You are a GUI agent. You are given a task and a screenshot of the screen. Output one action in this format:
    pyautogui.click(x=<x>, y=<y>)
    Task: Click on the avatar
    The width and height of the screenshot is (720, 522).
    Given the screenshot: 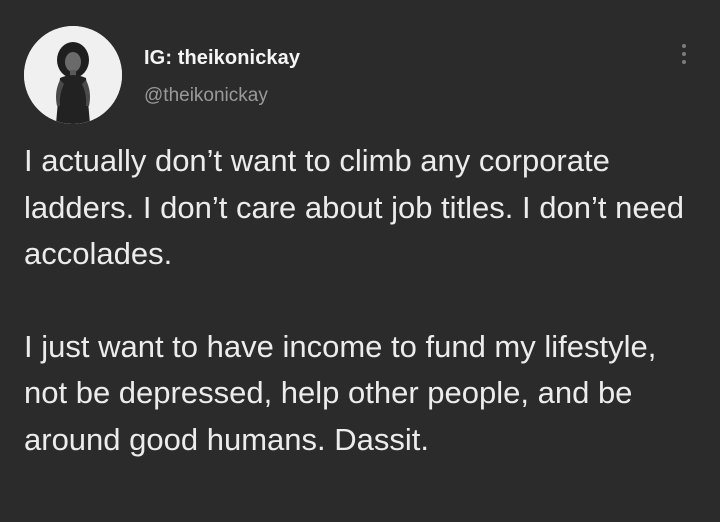 What is the action you would take?
    pyautogui.click(x=73, y=75)
    